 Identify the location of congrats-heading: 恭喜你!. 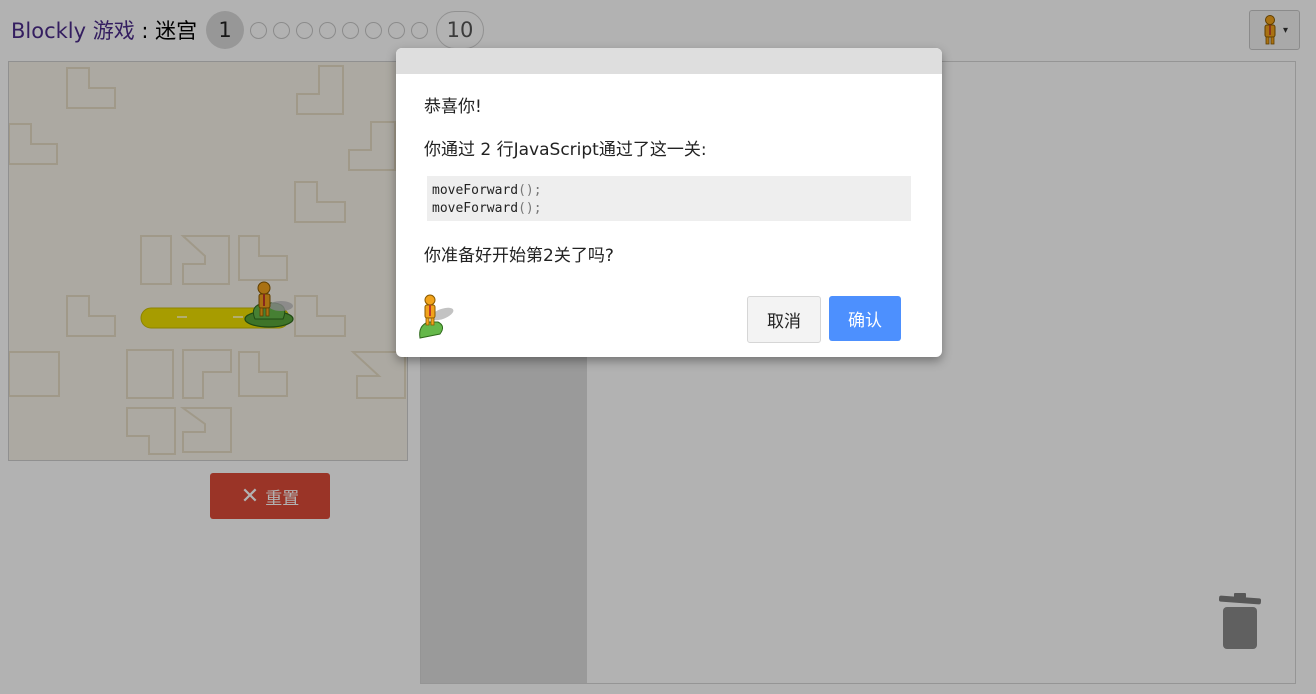
(453, 107).